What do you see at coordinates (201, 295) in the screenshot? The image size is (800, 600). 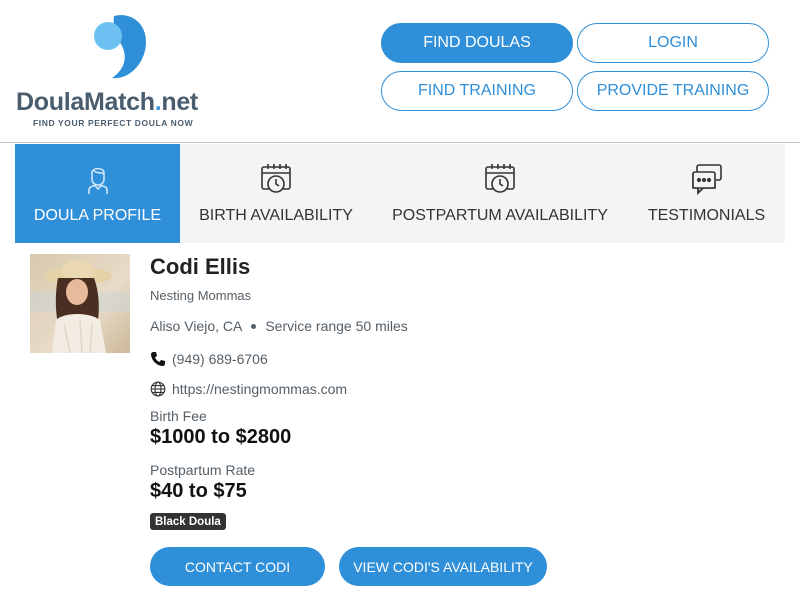 I see `doula-agency: Nesting Mommas` at bounding box center [201, 295].